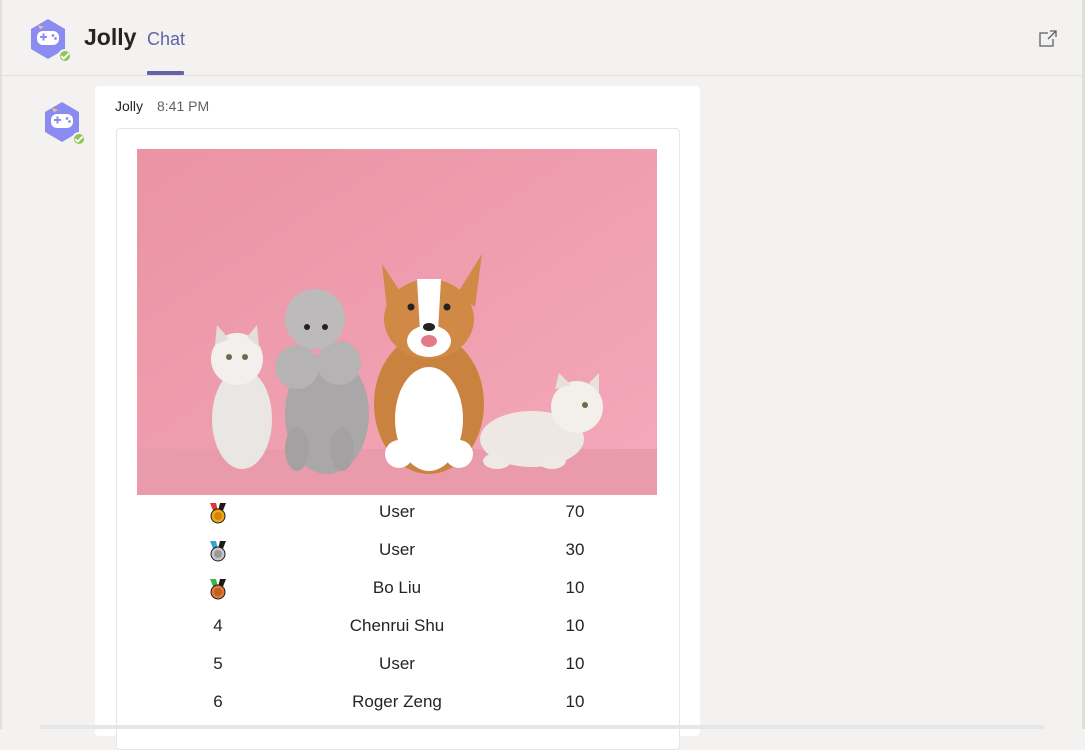  I want to click on leaderboard-row: User 70, so click(397, 514).